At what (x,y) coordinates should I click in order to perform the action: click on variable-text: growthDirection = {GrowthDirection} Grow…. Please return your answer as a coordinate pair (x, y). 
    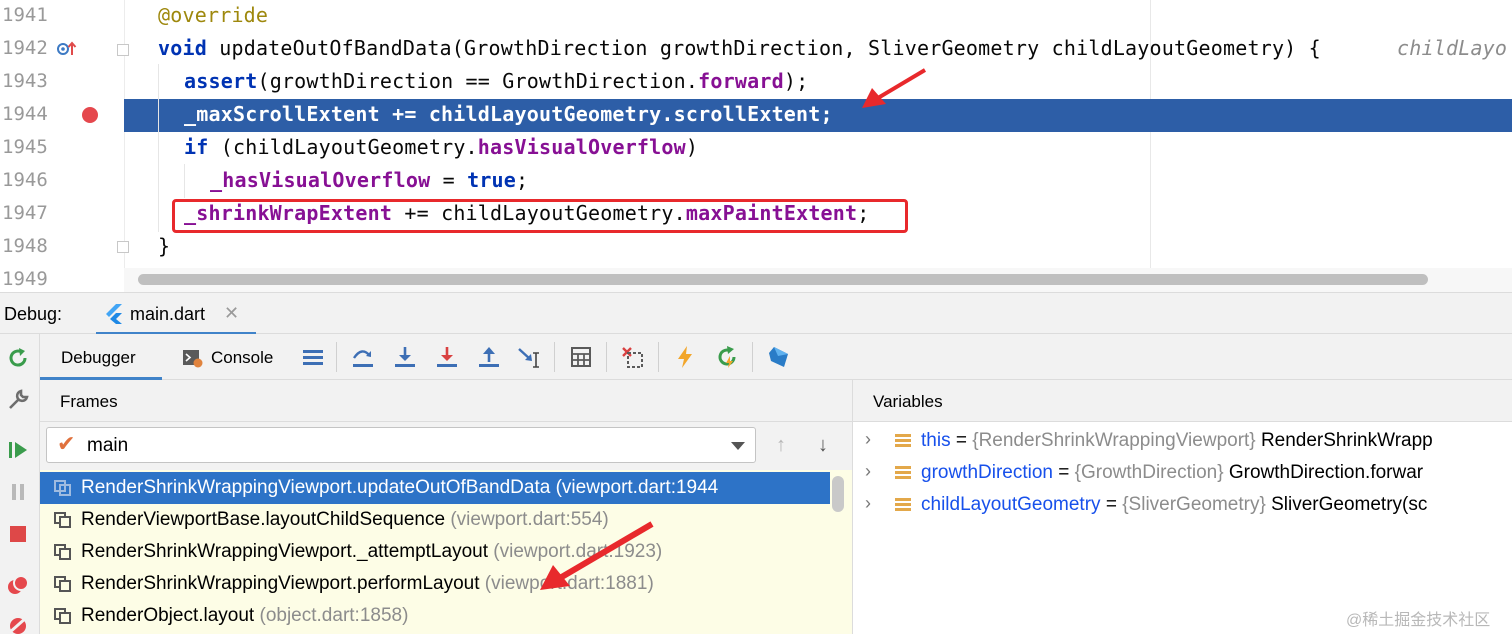
    Looking at the image, I should click on (1172, 472).